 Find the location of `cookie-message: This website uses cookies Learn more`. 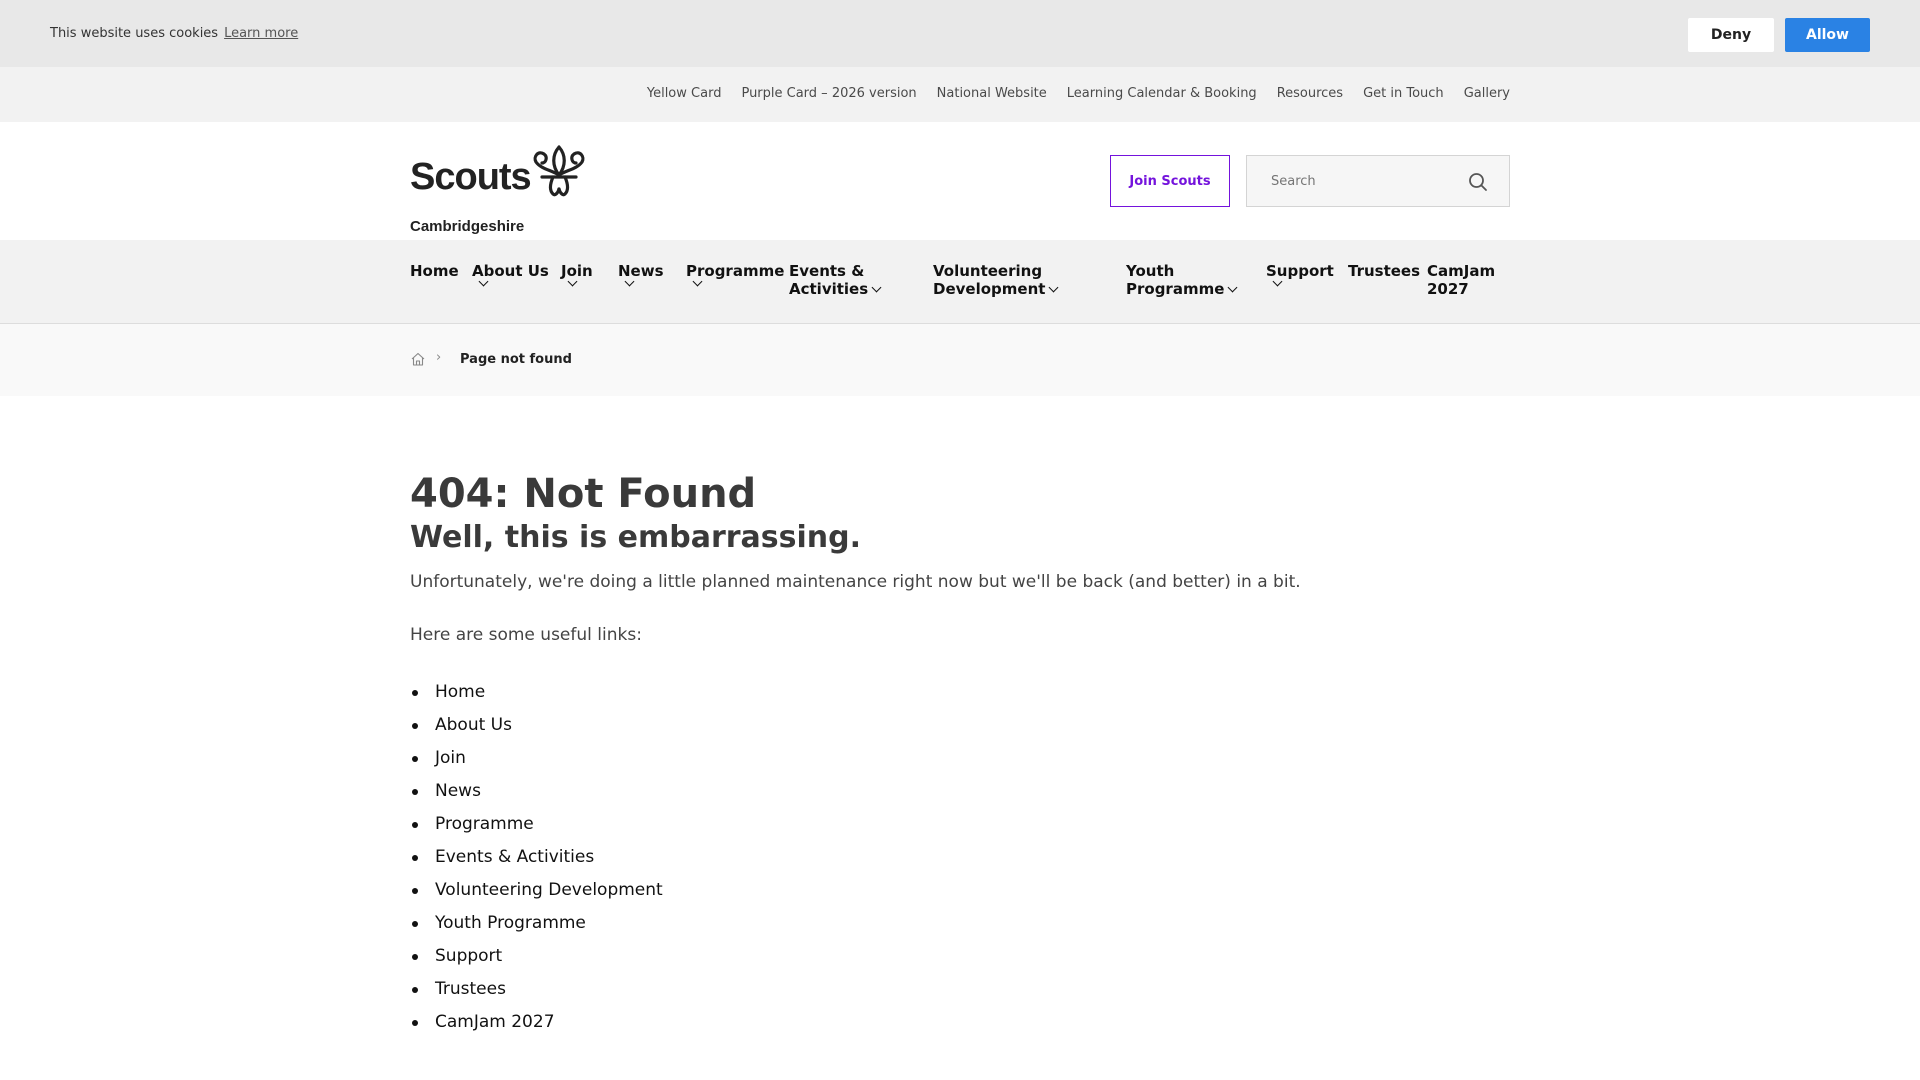

cookie-message: This website uses cookies Learn more is located at coordinates (174, 33).